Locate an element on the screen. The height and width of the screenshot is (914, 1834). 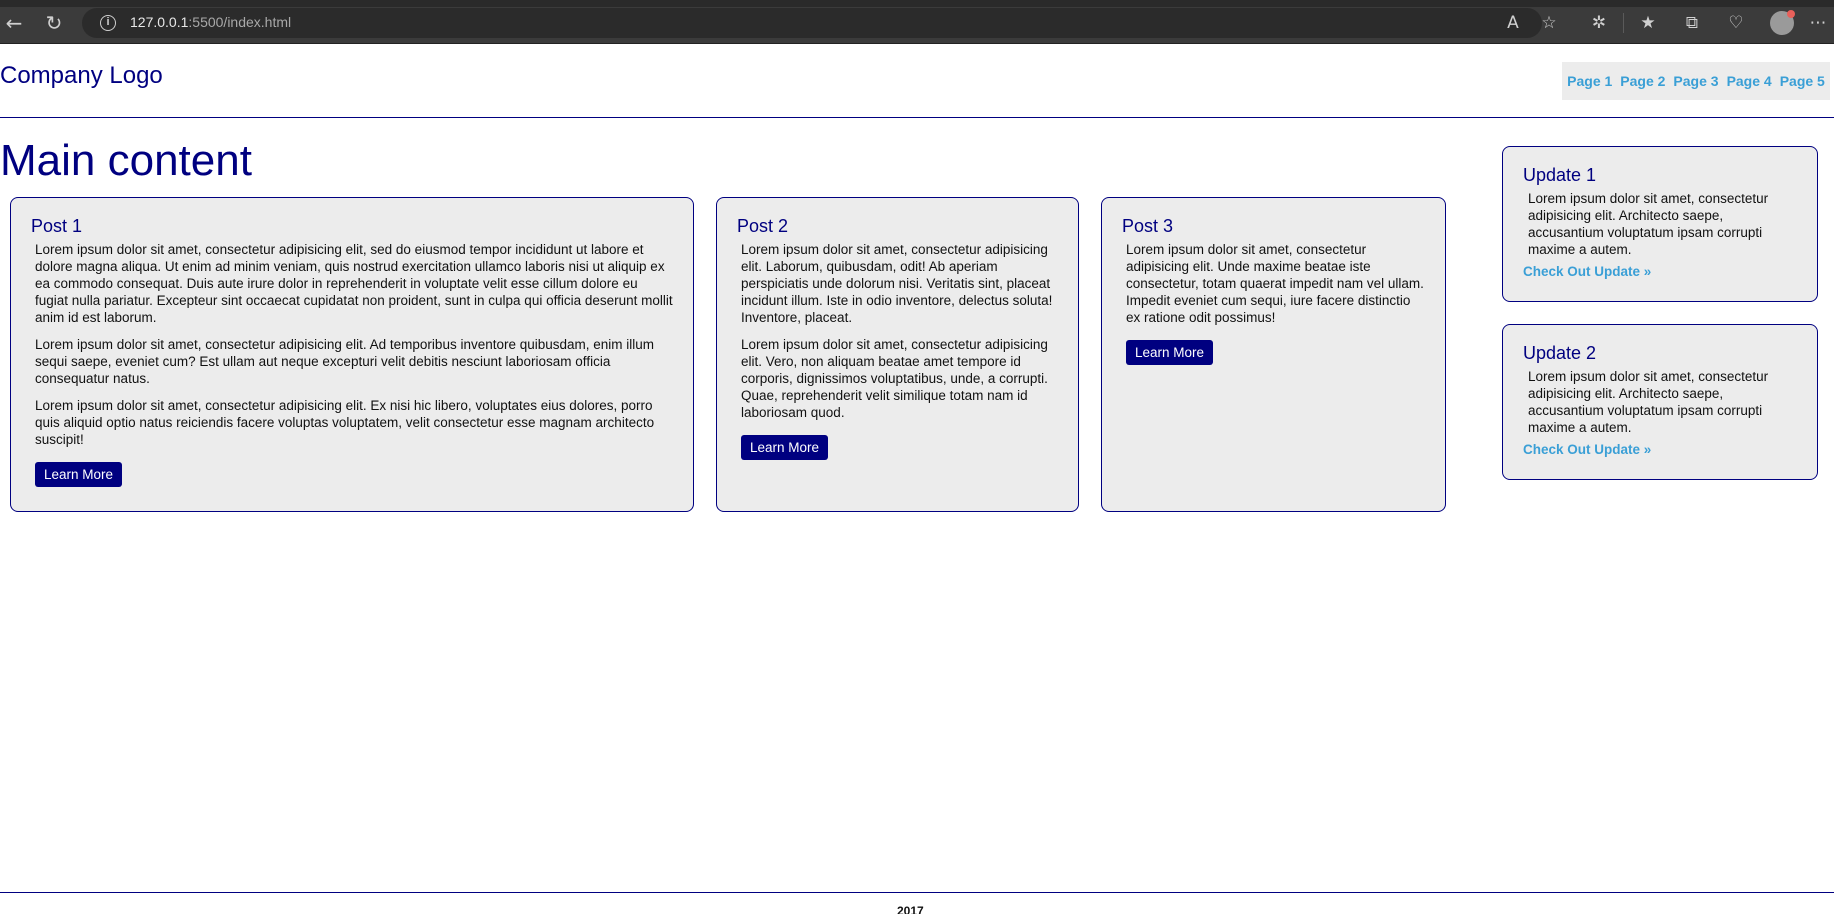
url-host: 127.0.0.1 is located at coordinates (159, 22).